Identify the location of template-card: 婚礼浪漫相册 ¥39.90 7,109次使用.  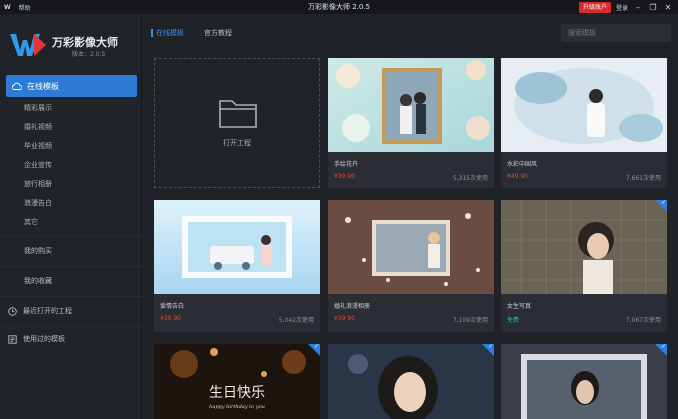
(411, 266).